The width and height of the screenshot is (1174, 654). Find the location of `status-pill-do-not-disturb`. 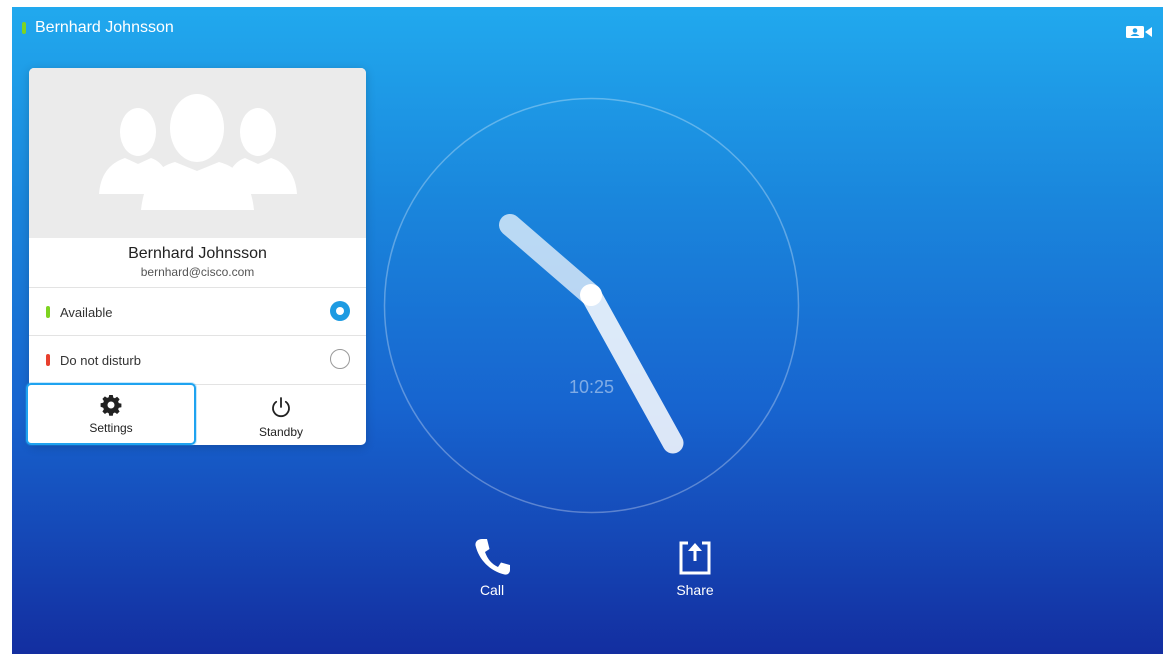

status-pill-do-not-disturb is located at coordinates (48, 360).